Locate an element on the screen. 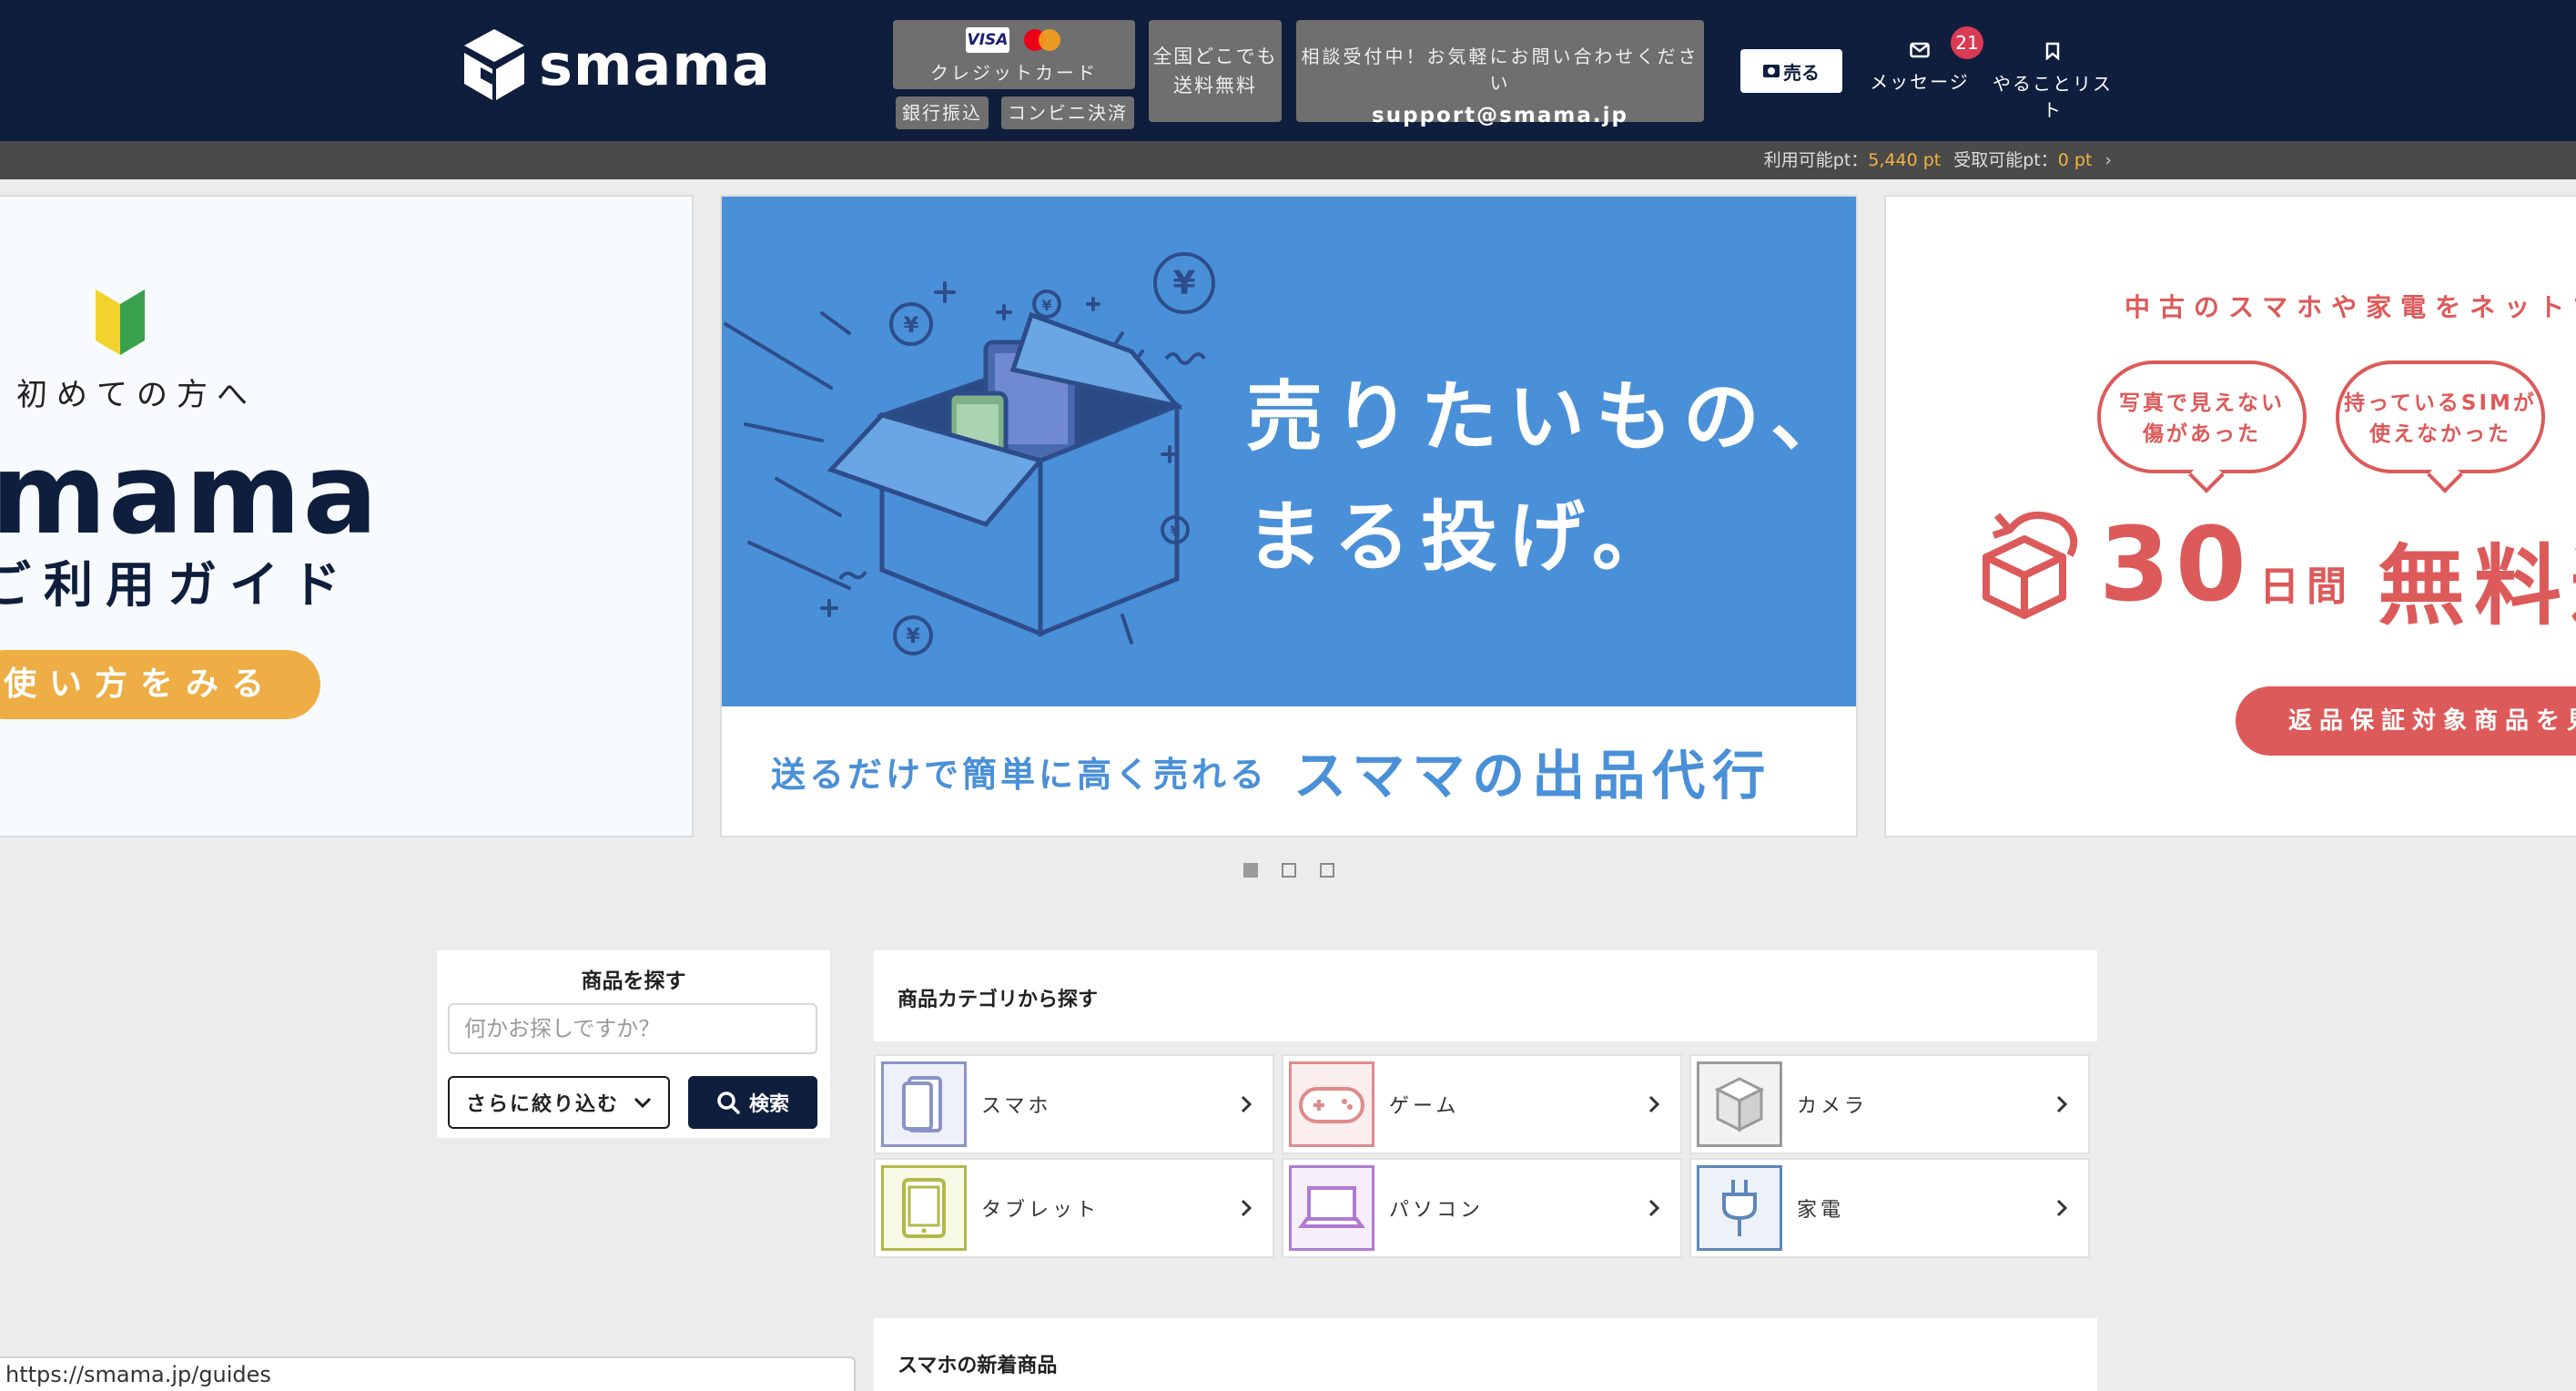 The height and width of the screenshot is (1391, 2576). points-summary: 利用可能pt：5,440 pt 受取可能pt：0 pt › is located at coordinates (1938, 160).